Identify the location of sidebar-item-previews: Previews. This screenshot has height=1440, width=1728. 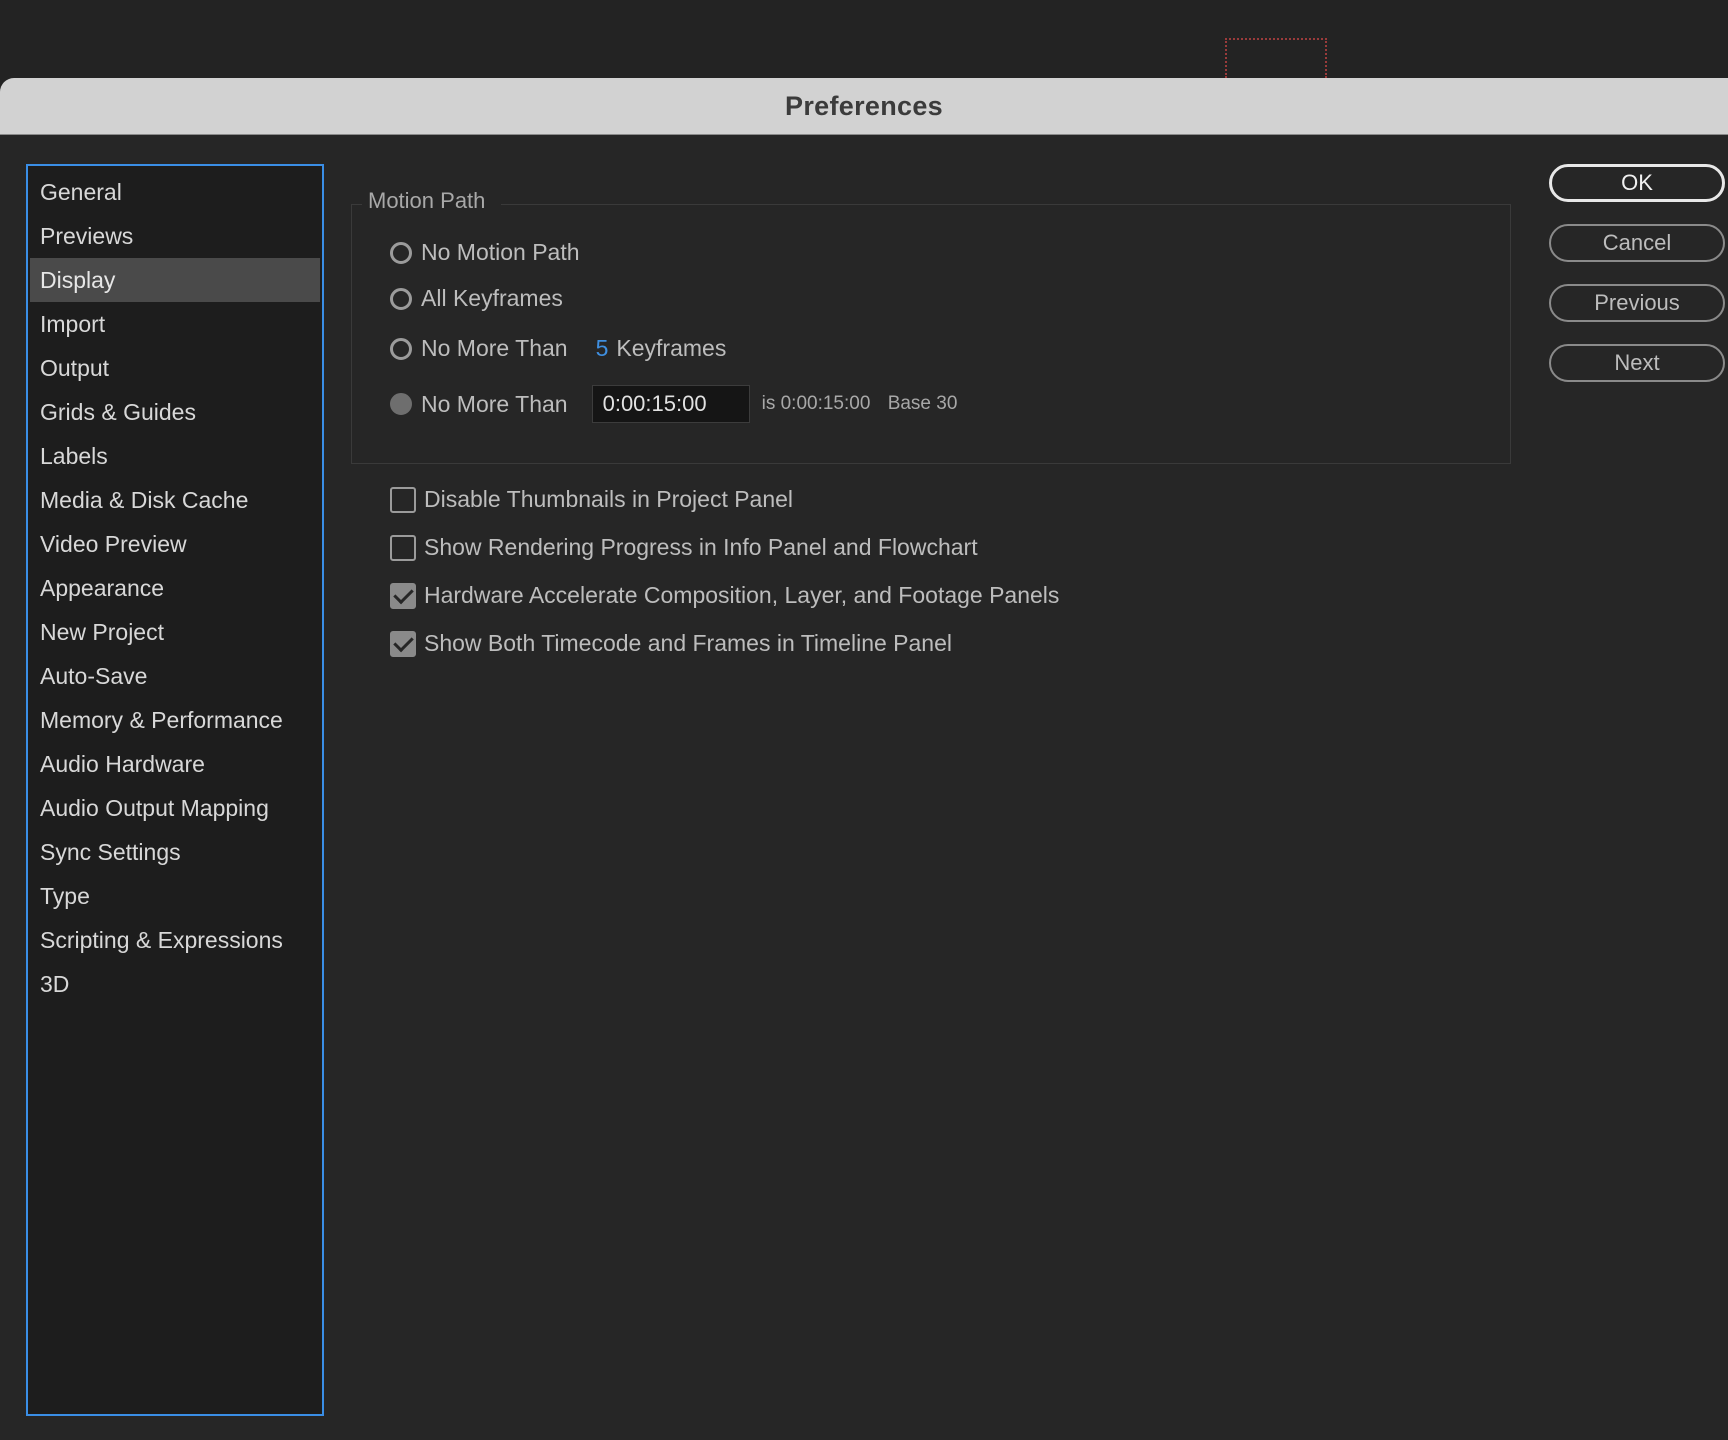
(175, 236).